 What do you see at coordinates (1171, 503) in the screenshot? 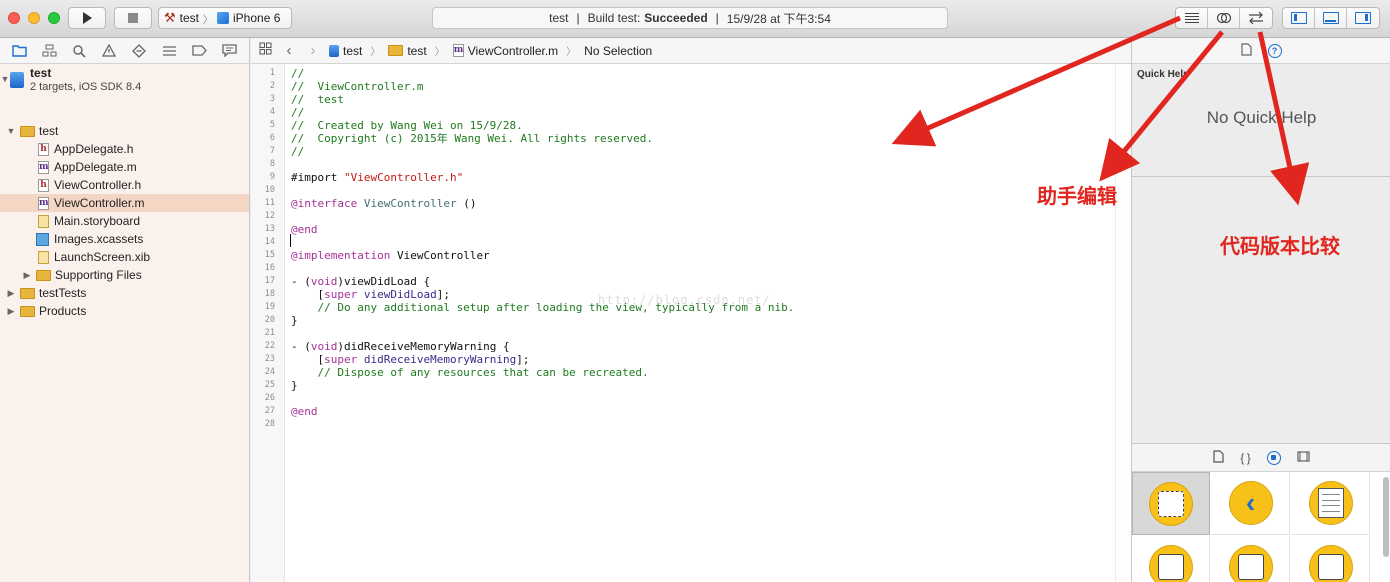
I see `library-item-view` at bounding box center [1171, 503].